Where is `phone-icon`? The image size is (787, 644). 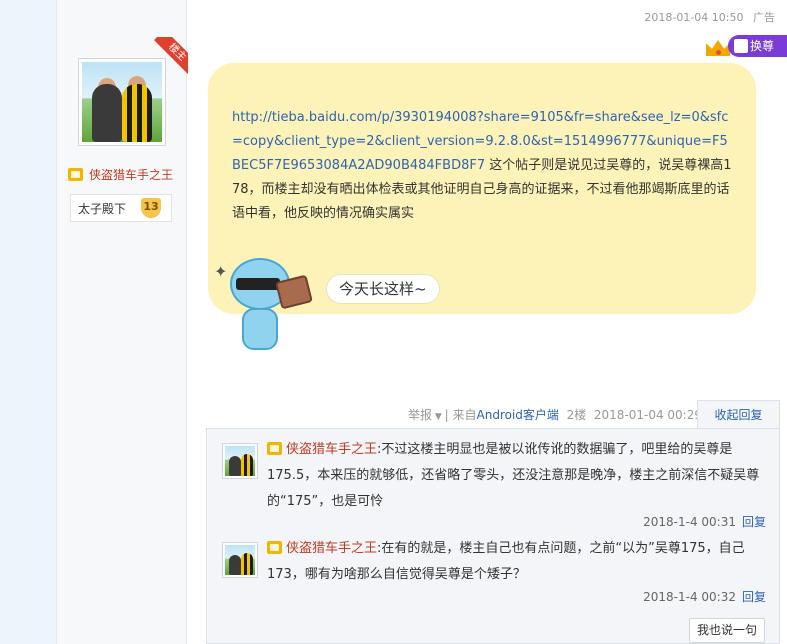 phone-icon is located at coordinates (294, 292).